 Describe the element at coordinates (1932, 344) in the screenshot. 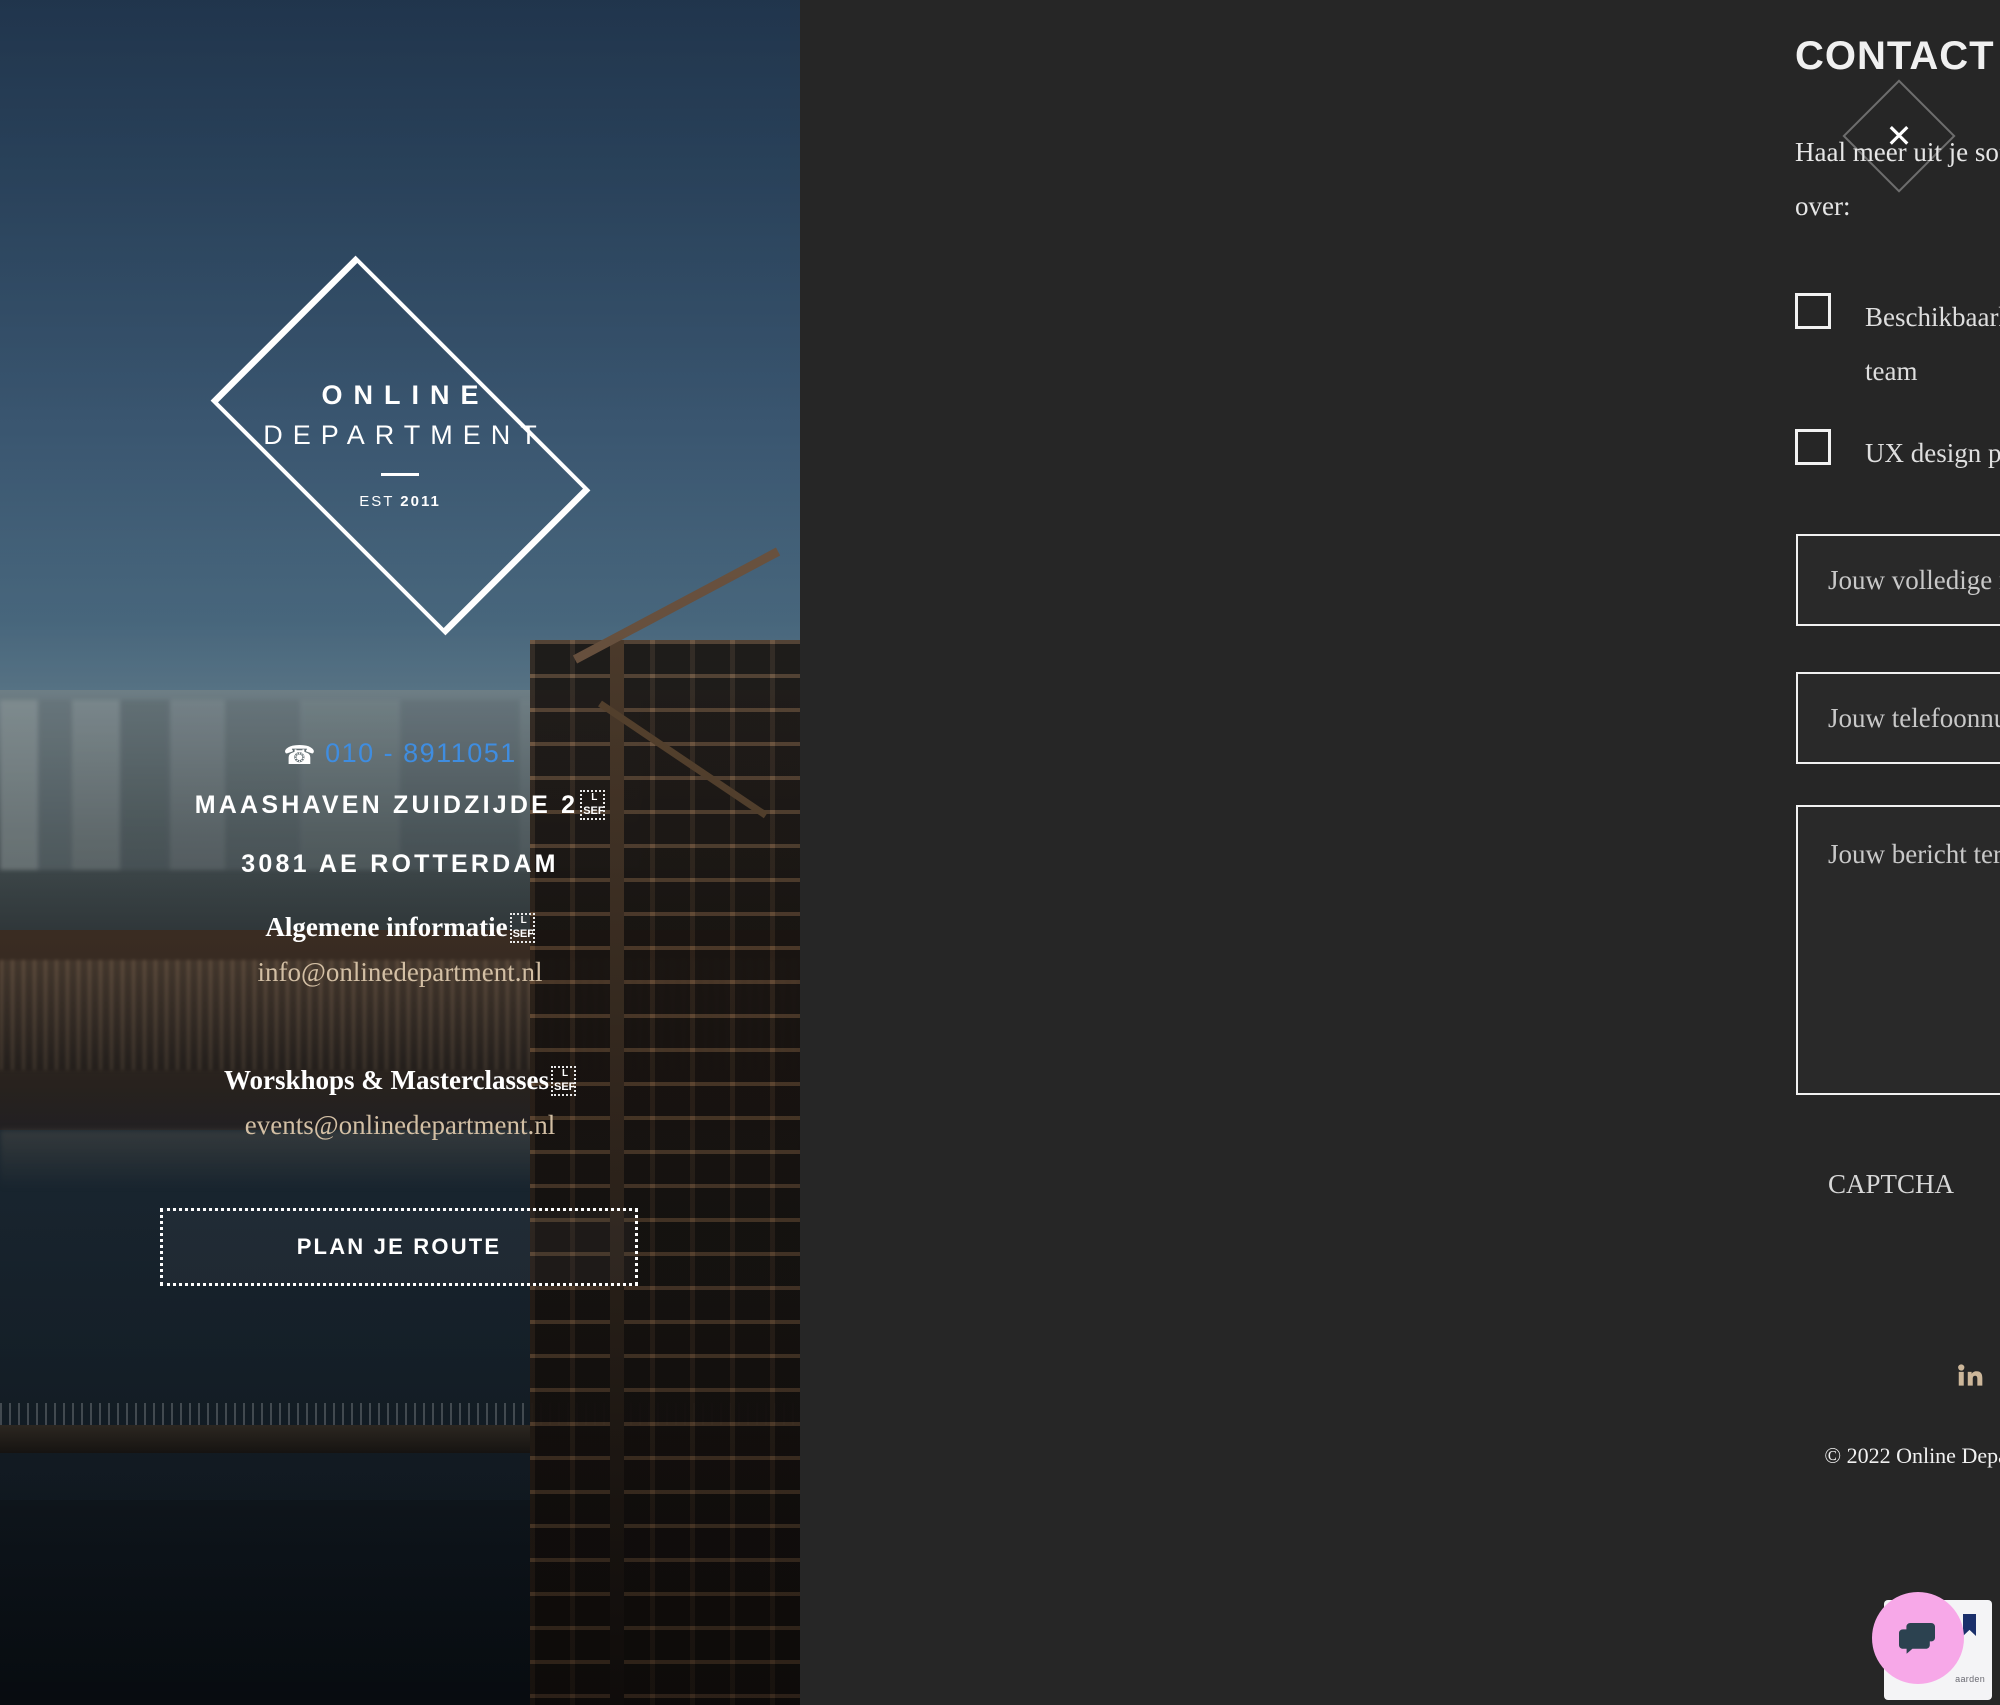

I see `checkbox-label: Beschikbaarheid UX expert team` at that location.